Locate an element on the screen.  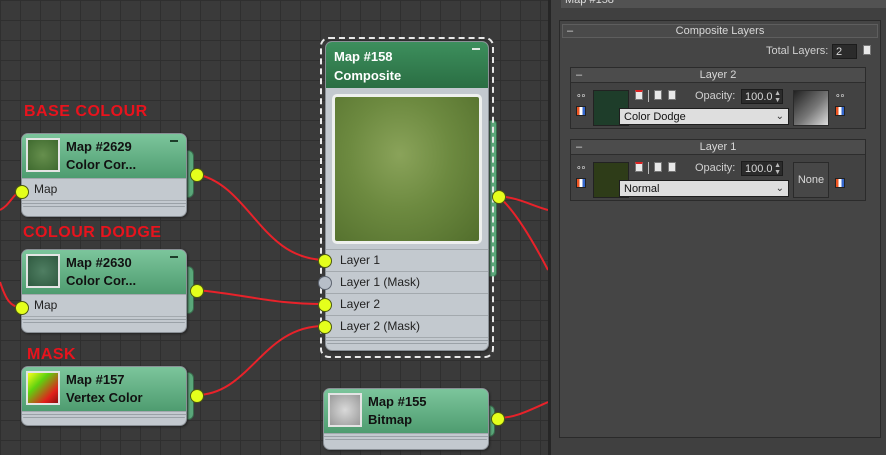
rollout-header: – Composite Layers is located at coordinates (720, 31).